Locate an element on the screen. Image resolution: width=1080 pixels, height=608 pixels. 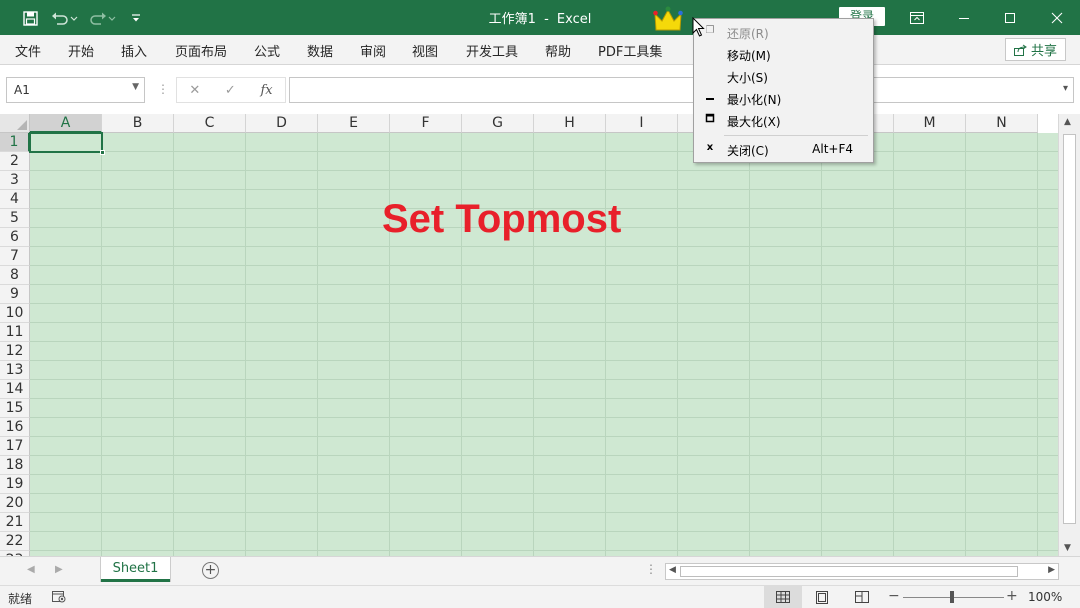
row-header-8: 8 is located at coordinates (15, 275).